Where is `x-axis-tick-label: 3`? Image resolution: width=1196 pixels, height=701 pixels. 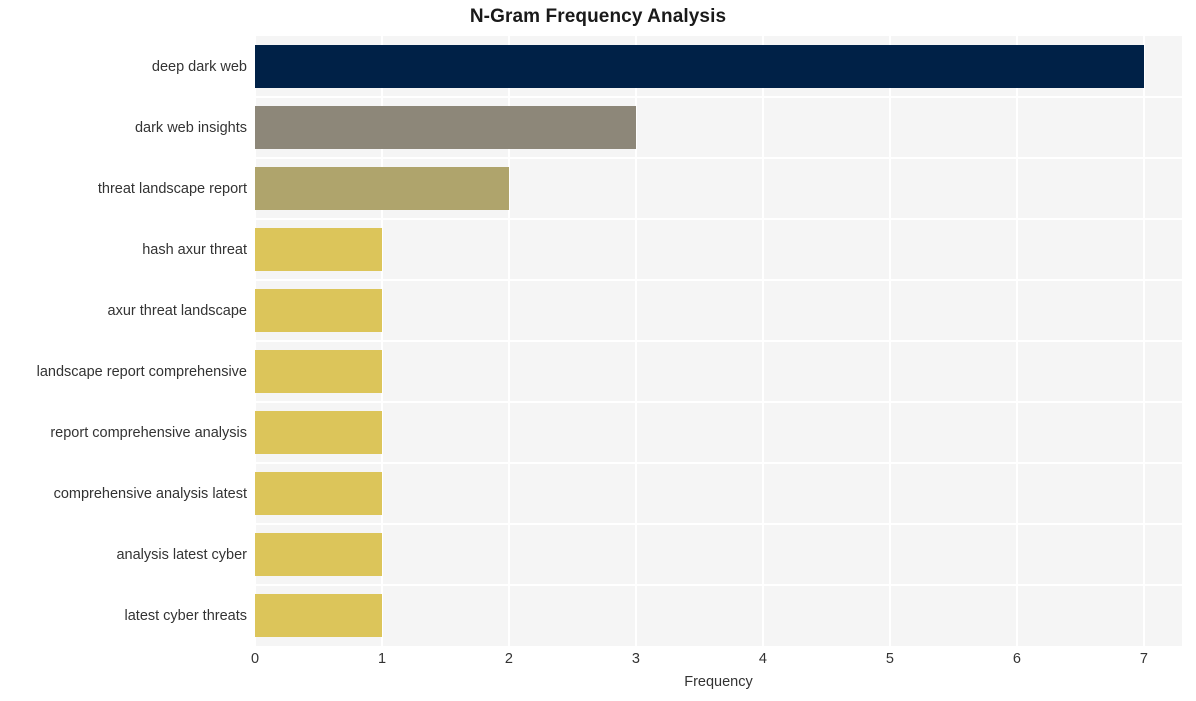 x-axis-tick-label: 3 is located at coordinates (635, 659).